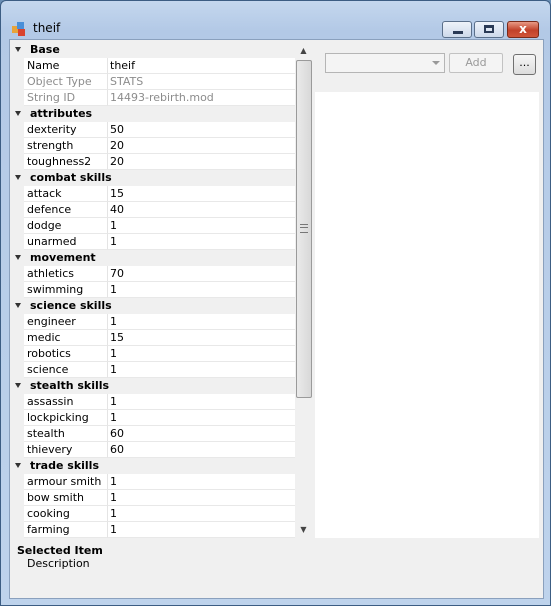 The image size is (551, 606). Describe the element at coordinates (153, 386) in the screenshot. I see `grid-category: stealth skills` at that location.